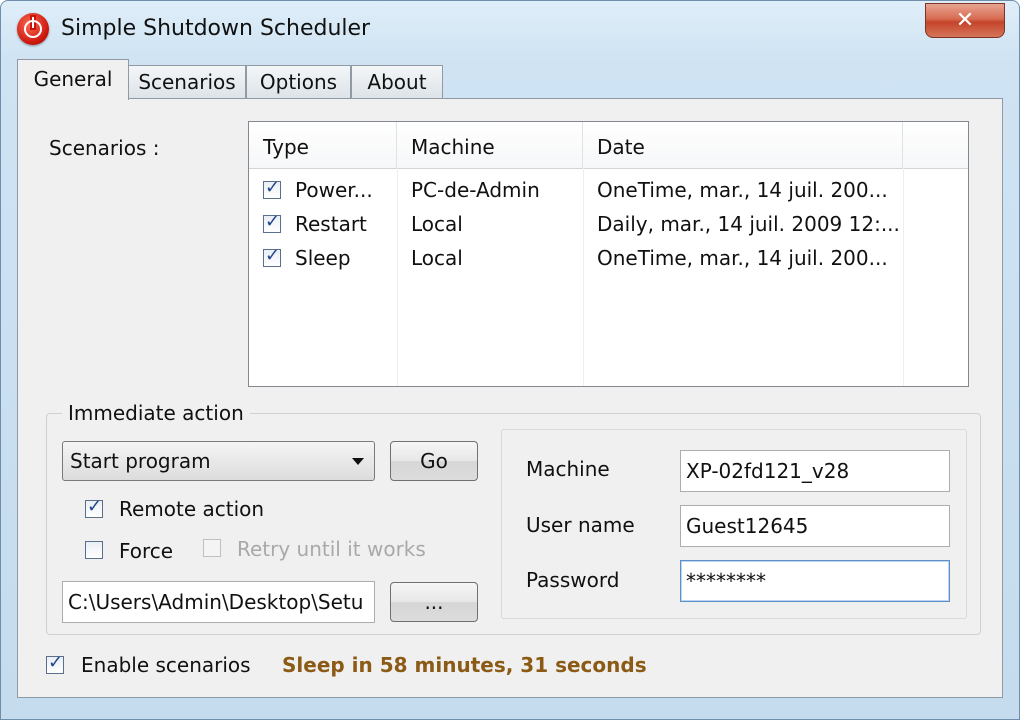 This screenshot has height=720, width=1020. I want to click on column-header-type: Type, so click(323, 145).